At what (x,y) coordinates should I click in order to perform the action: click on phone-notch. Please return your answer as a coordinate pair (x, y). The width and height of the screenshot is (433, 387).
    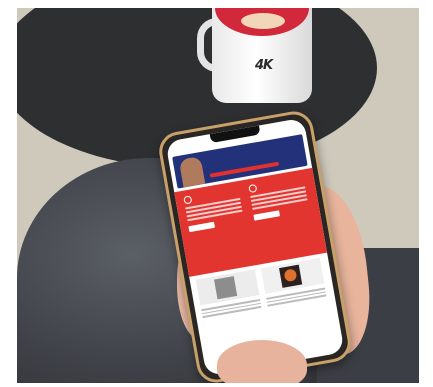
    Looking at the image, I should click on (235, 134).